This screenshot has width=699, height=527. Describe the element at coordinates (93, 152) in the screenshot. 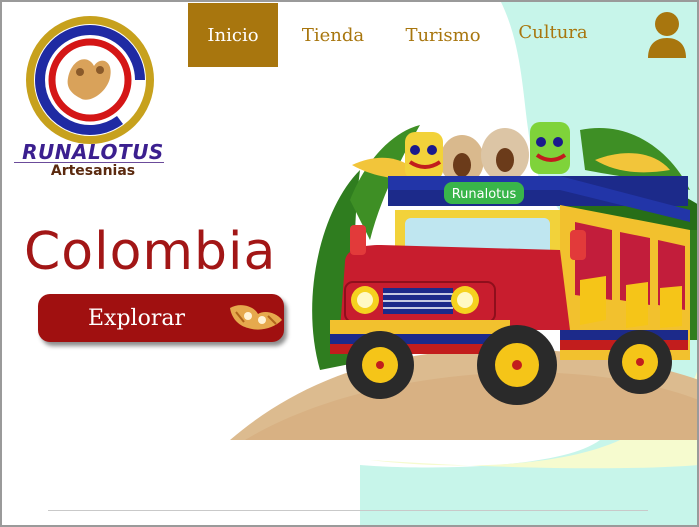

I see `brand-name: RUNALOTUS` at that location.